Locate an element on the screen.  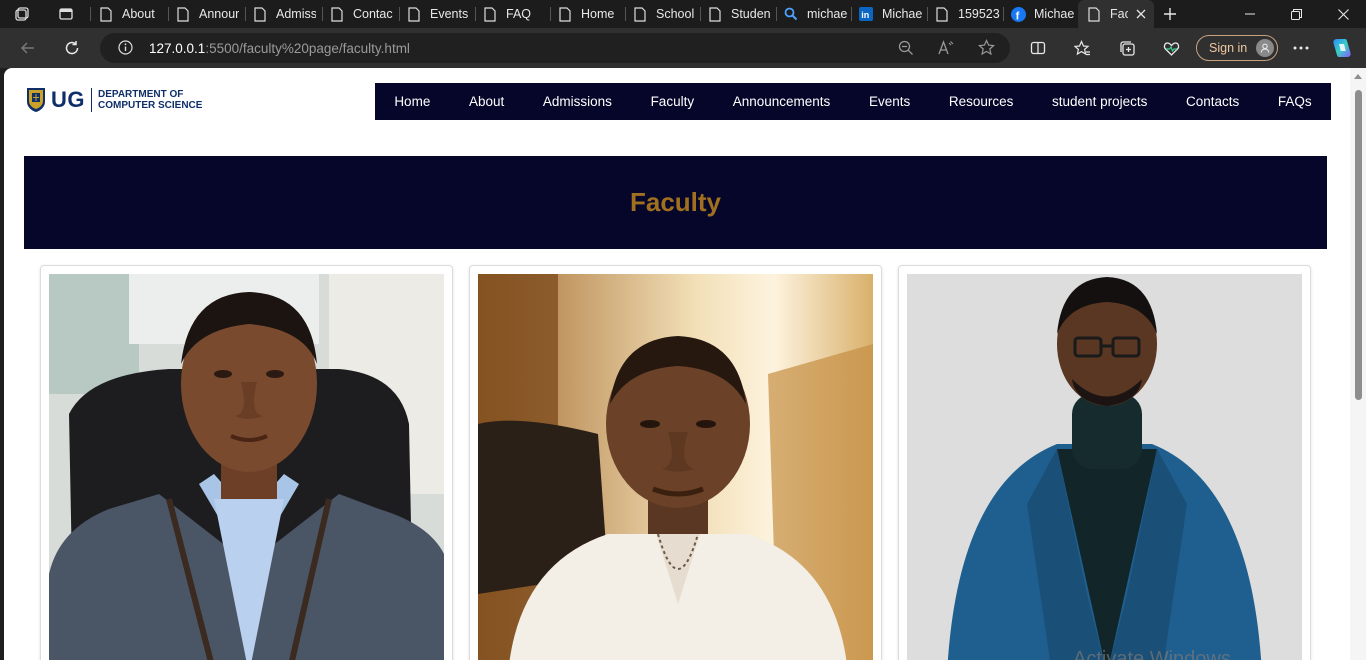
browser-tab: Home is located at coordinates (589, 14).